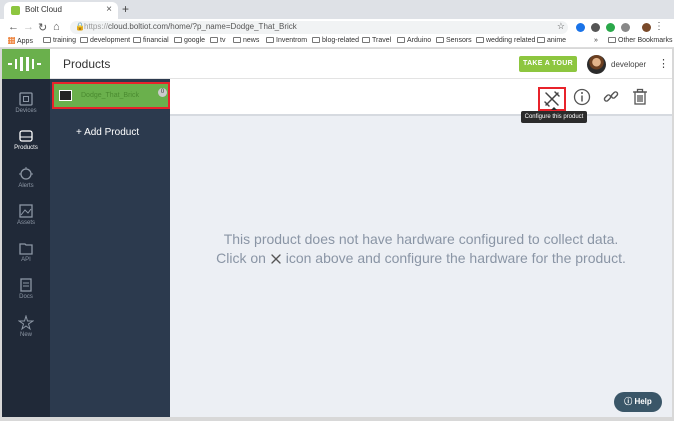 The image size is (674, 421). I want to click on bookmark-tv: tv, so click(217, 40).